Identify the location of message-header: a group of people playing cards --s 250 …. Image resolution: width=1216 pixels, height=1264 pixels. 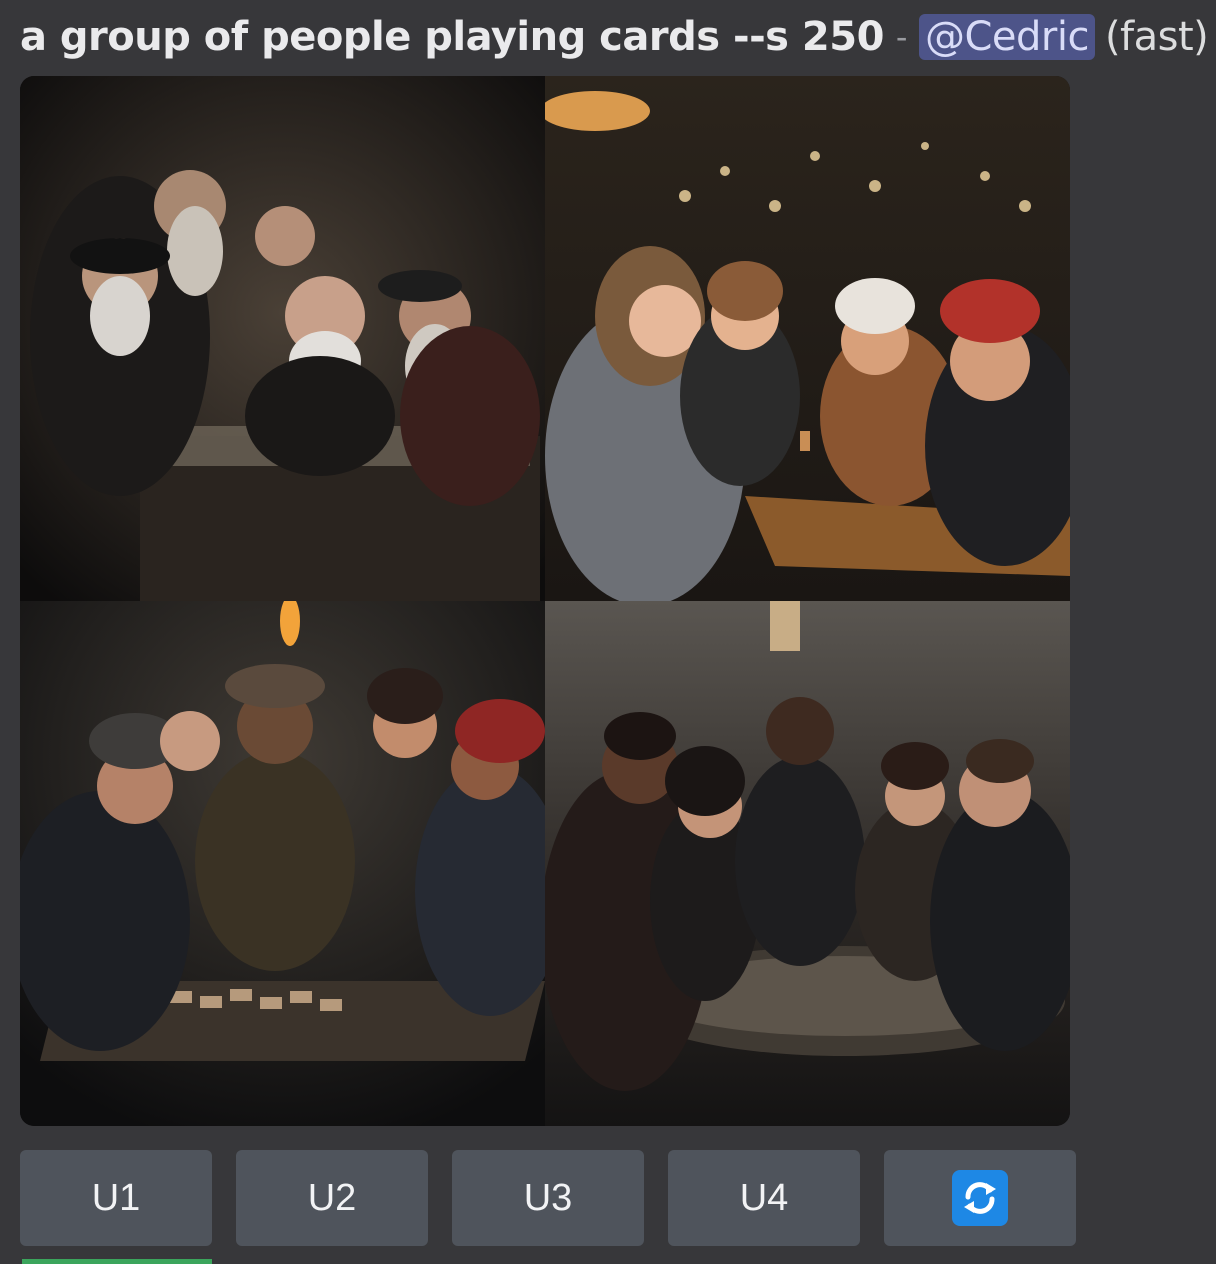
(614, 37).